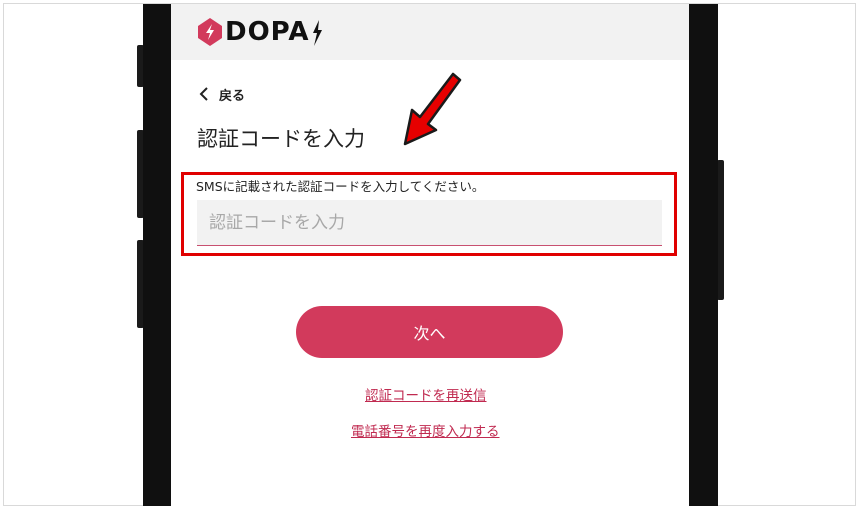 The image size is (859, 509). What do you see at coordinates (340, 186) in the screenshot?
I see `code-instruction: SMSに記載された認証コードを入力してください。` at bounding box center [340, 186].